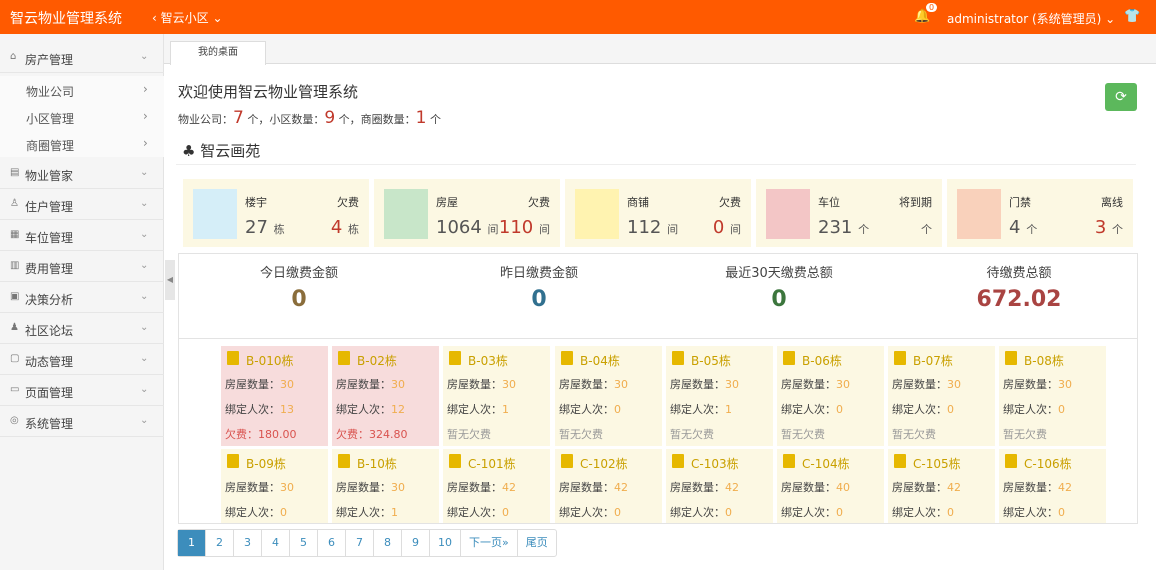 Image resolution: width=1156 pixels, height=570 pixels. I want to click on sidebar-collapse-handle: ◀, so click(170, 280).